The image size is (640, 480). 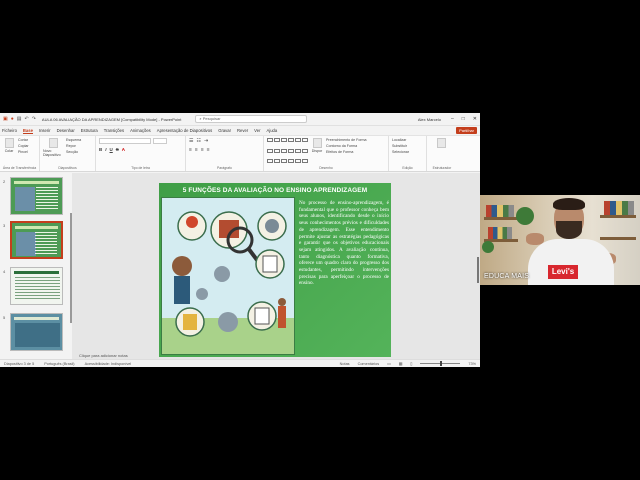 I want to click on comments-button: Comentários, so click(x=369, y=364).